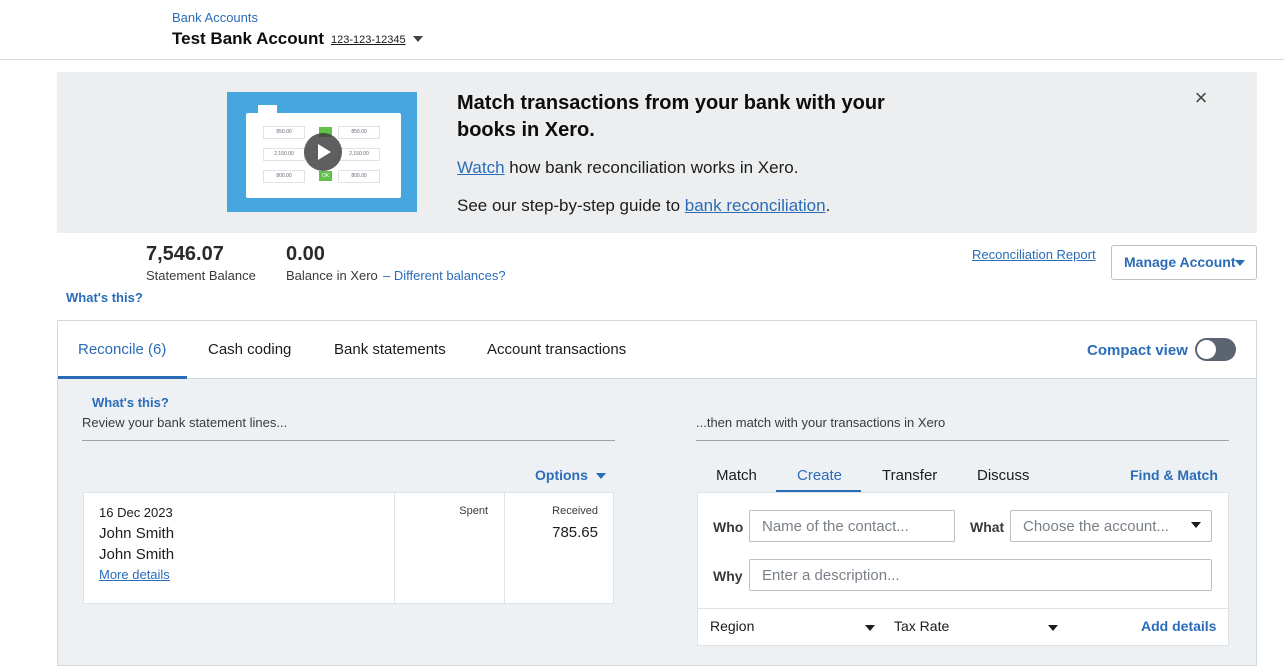 This screenshot has width=1284, height=666. I want to click on video-ok-badge: OK, so click(325, 176).